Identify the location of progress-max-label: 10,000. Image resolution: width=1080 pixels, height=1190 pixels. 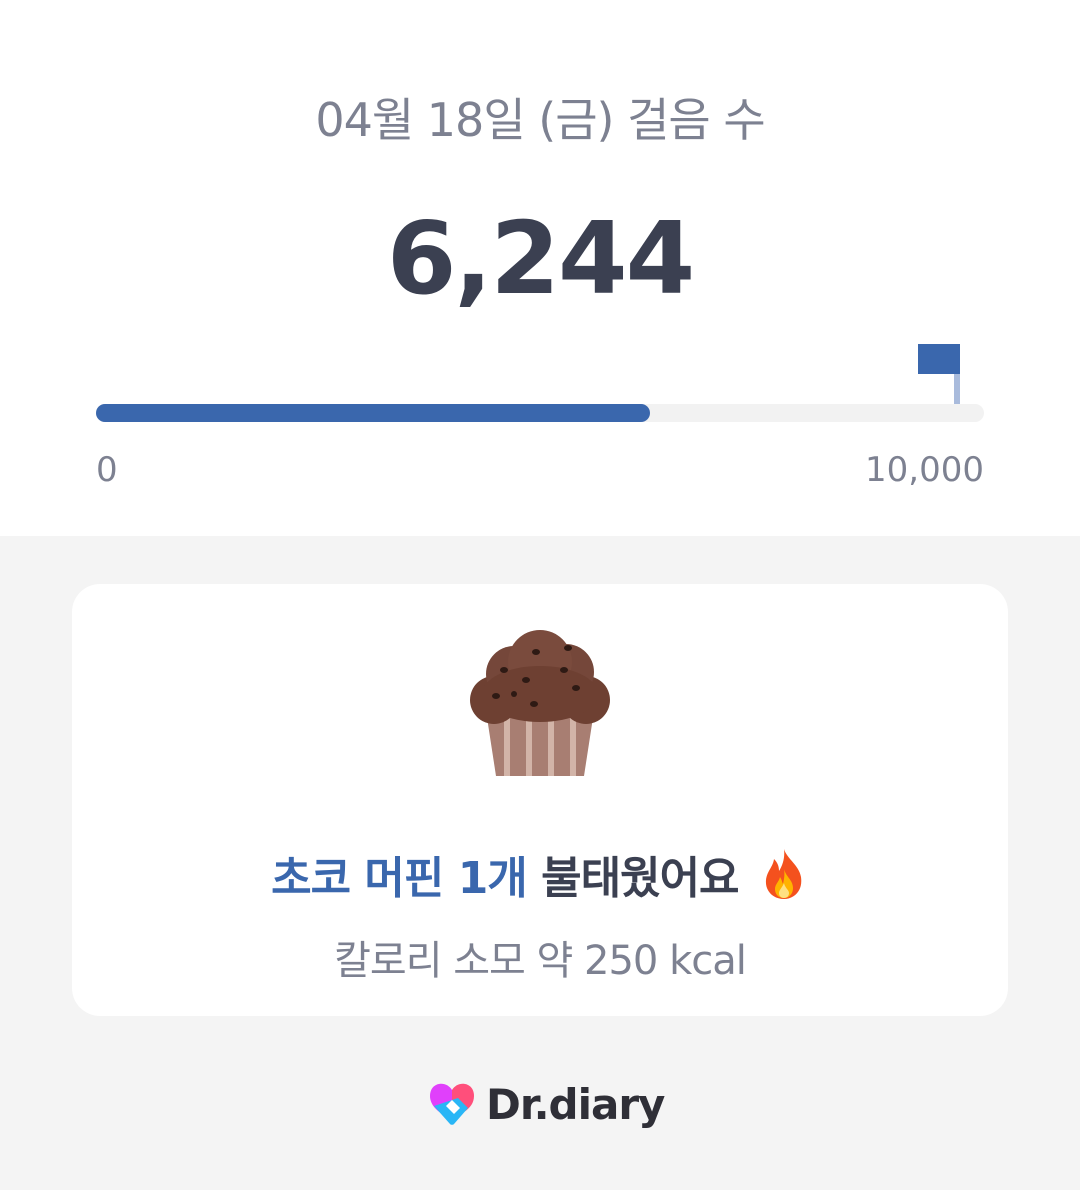
(924, 470).